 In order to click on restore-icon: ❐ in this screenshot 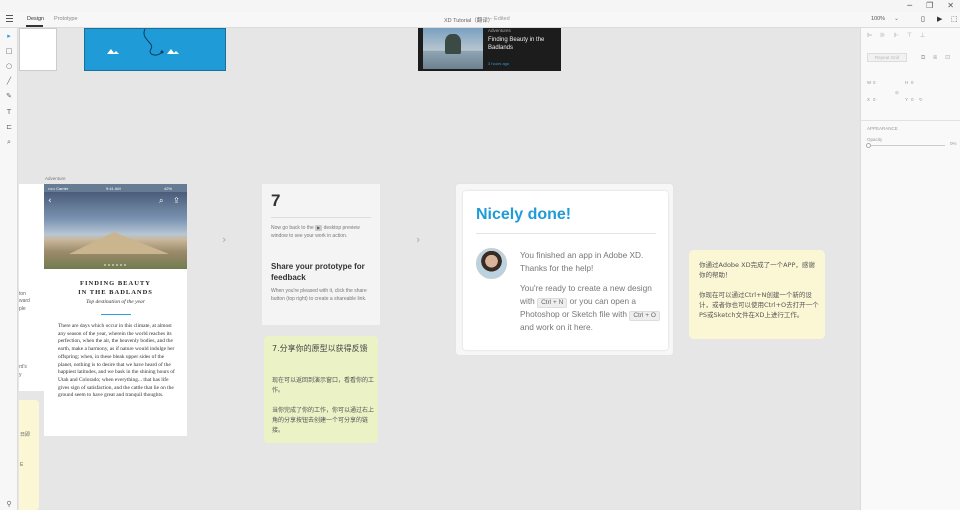, I will do `click(929, 5)`.